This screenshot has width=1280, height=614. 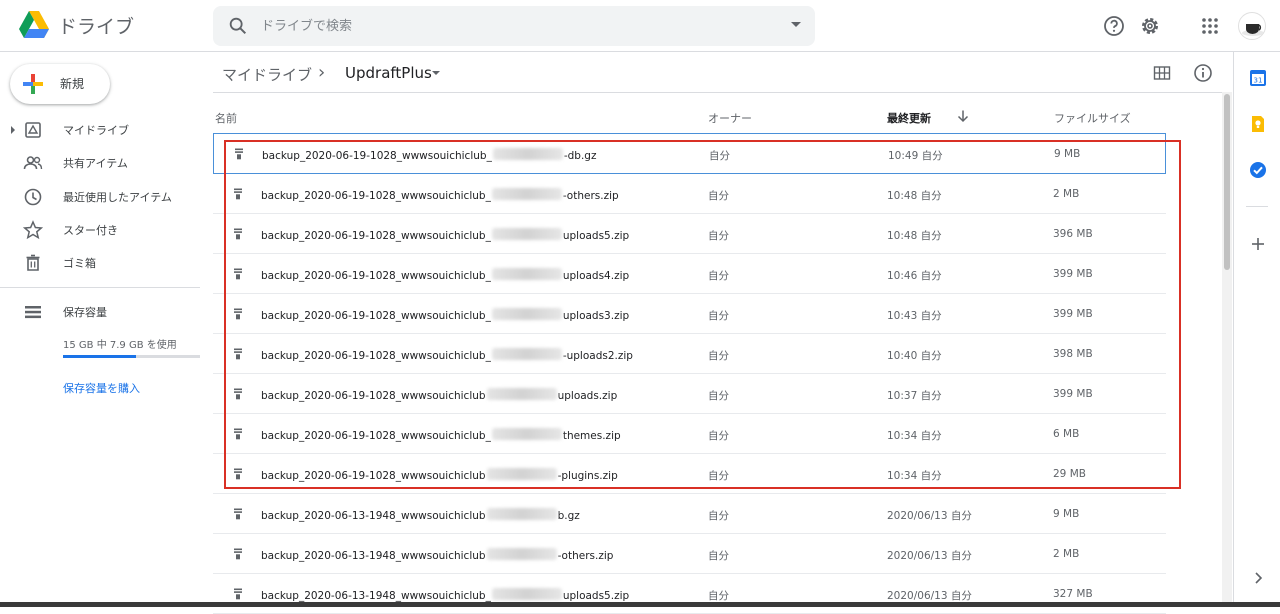 What do you see at coordinates (33, 312) in the screenshot?
I see `storage-icon` at bounding box center [33, 312].